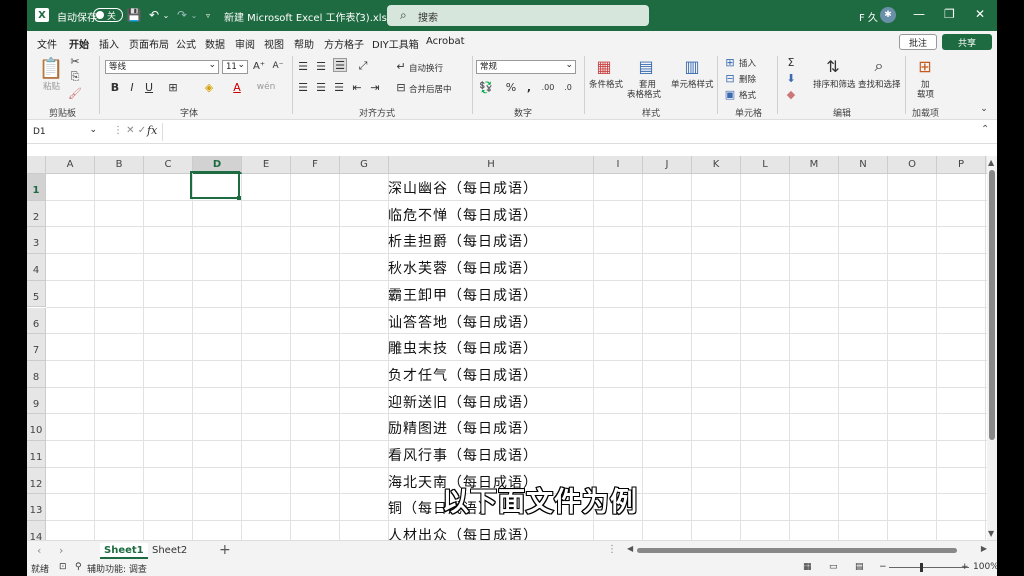 Image resolution: width=1024 pixels, height=576 pixels. Describe the element at coordinates (358, 12) in the screenshot. I see `title-dropdown-icon: ⌄` at that location.